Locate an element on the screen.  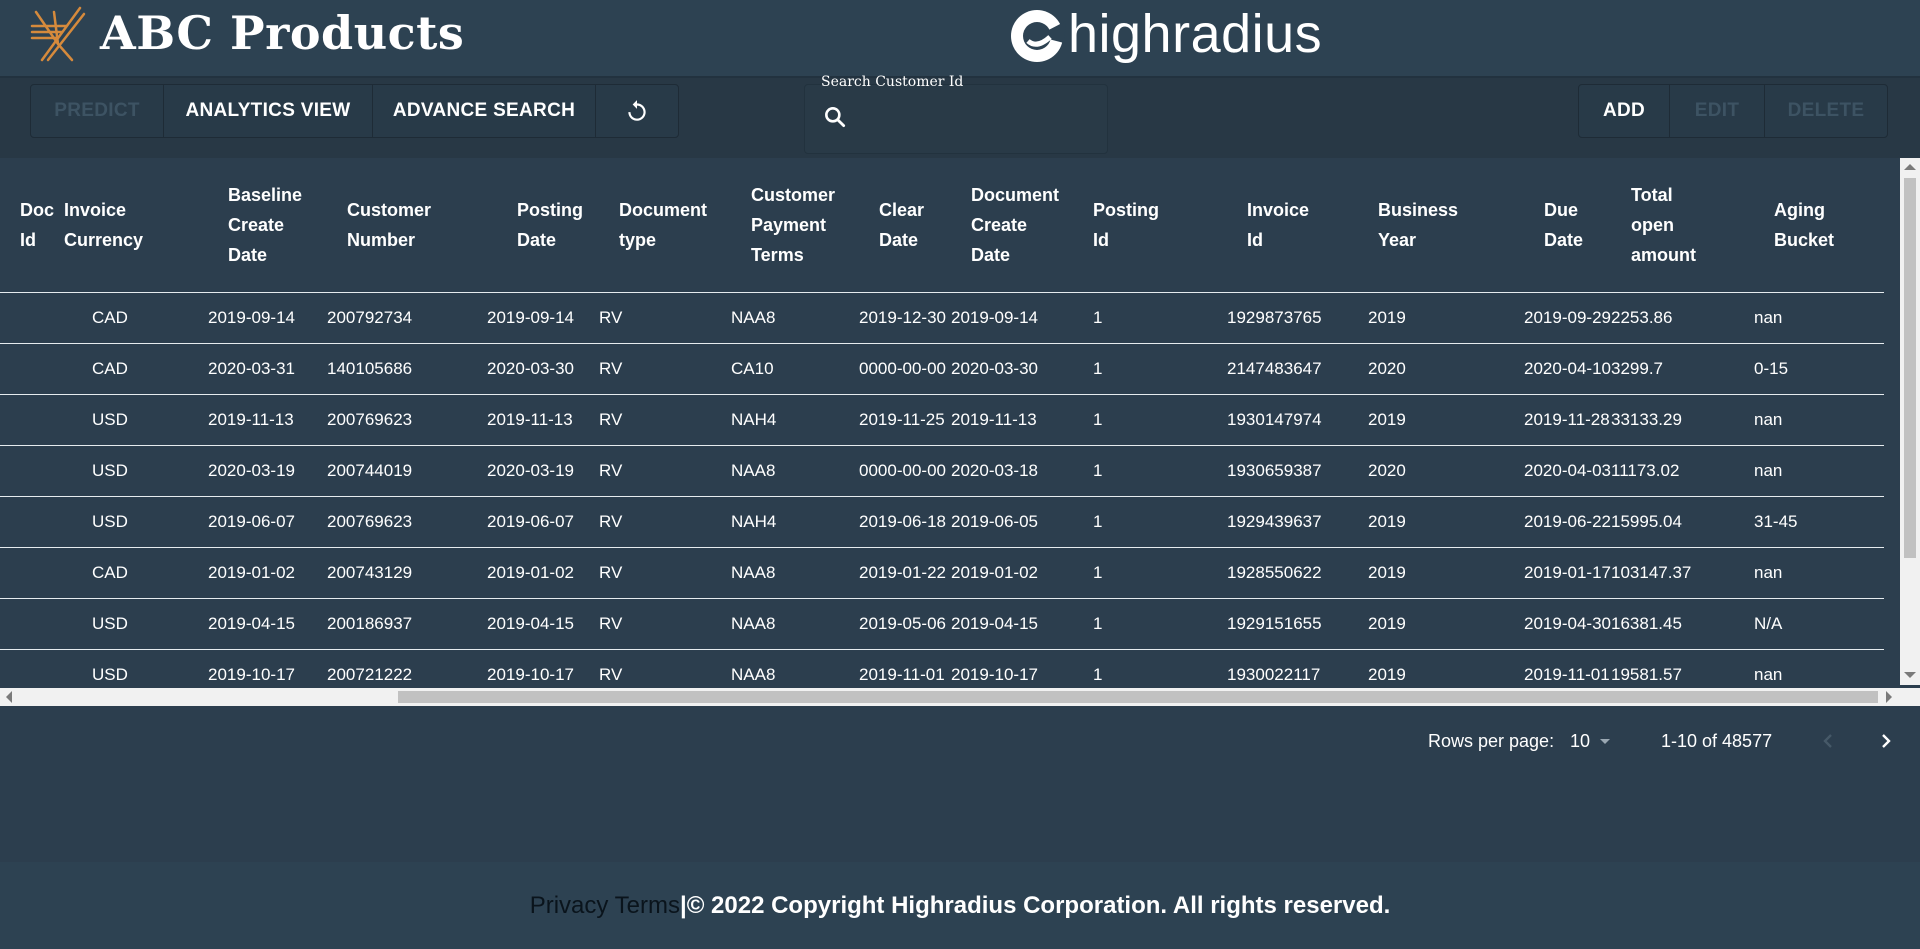
table-cell: nan is located at coordinates (1819, 318).